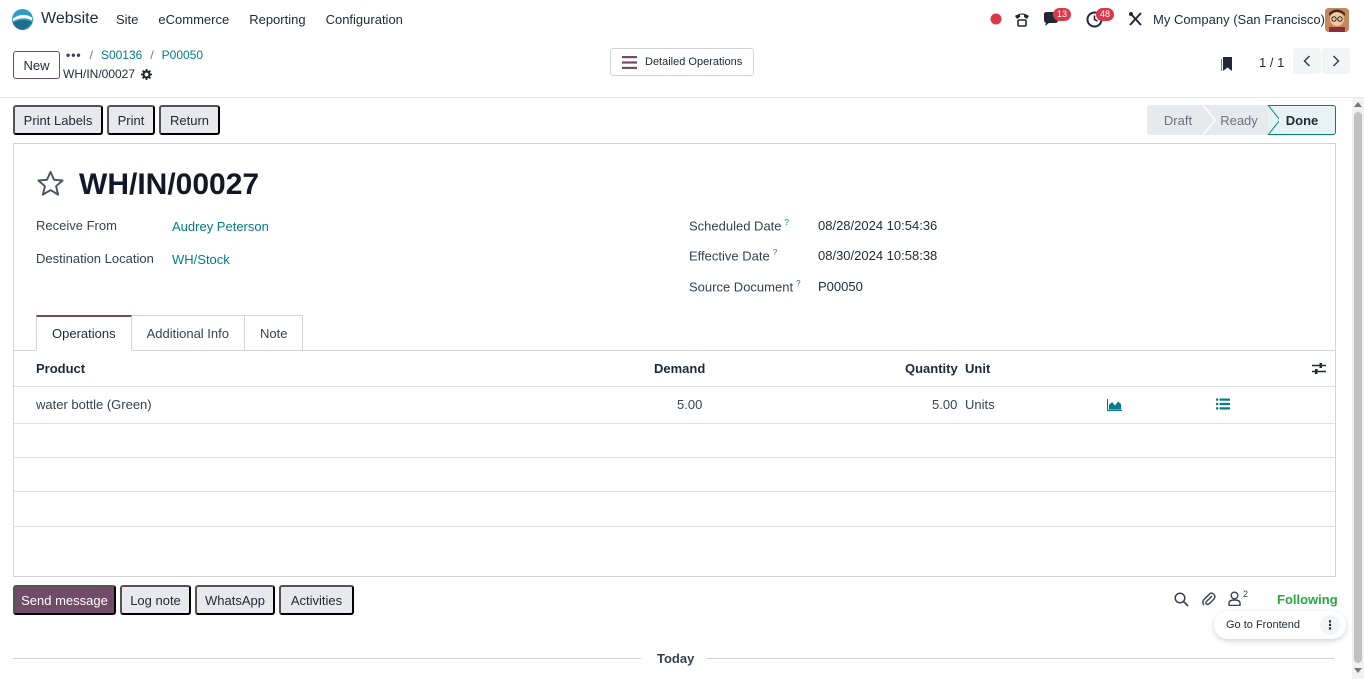 The height and width of the screenshot is (679, 1364). Describe the element at coordinates (679, 368) in the screenshot. I see `column-header-demand: Demand` at that location.